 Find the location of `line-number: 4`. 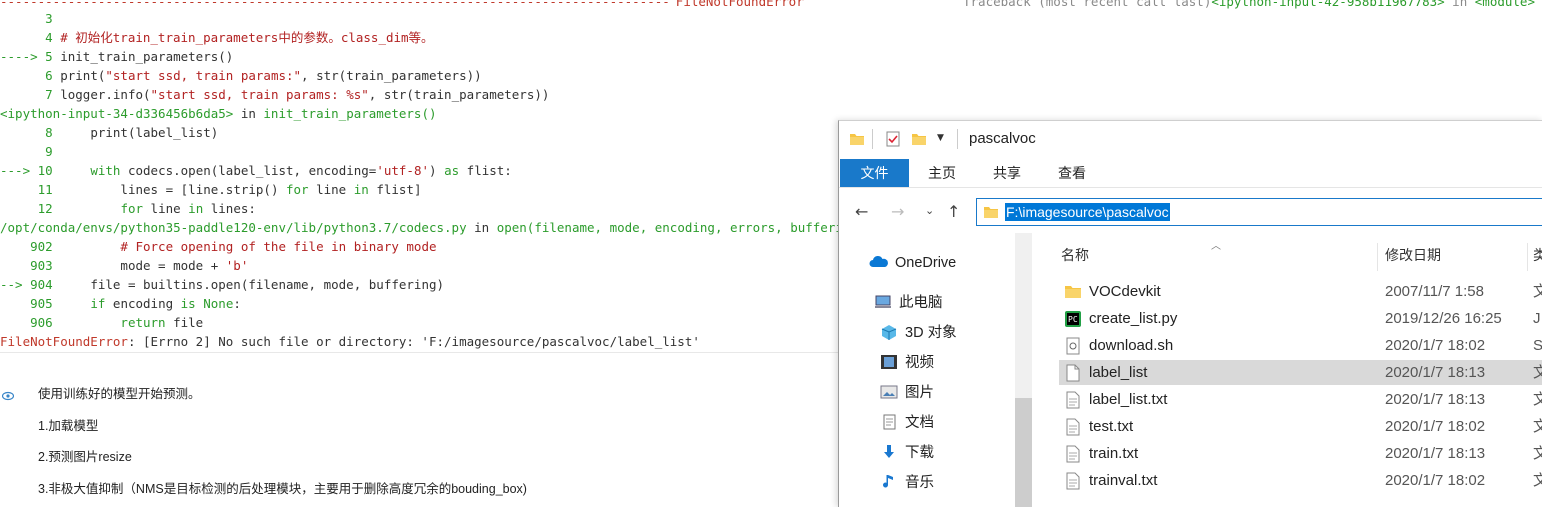

line-number: 4 is located at coordinates (49, 37).